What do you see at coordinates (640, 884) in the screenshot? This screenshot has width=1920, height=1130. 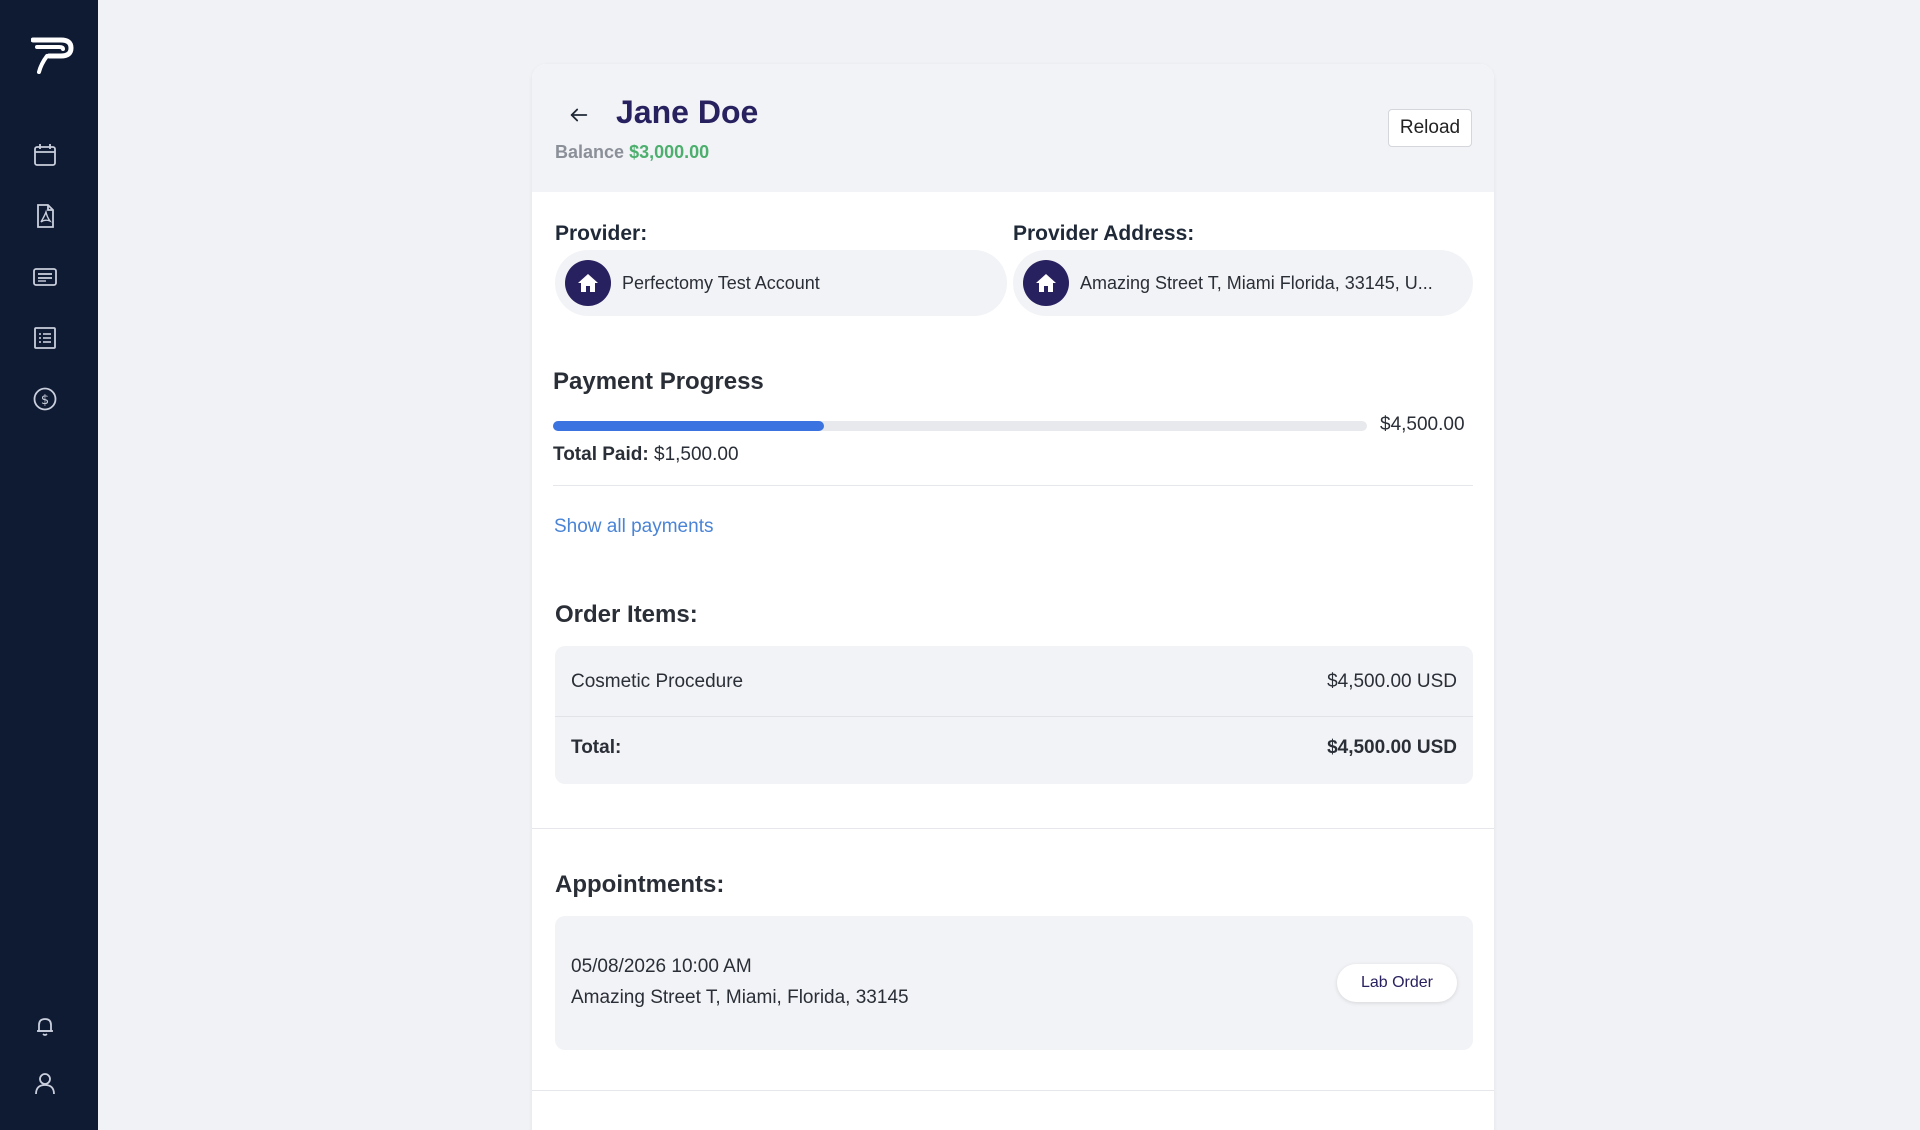 I see `appointments-title: Appointments:` at bounding box center [640, 884].